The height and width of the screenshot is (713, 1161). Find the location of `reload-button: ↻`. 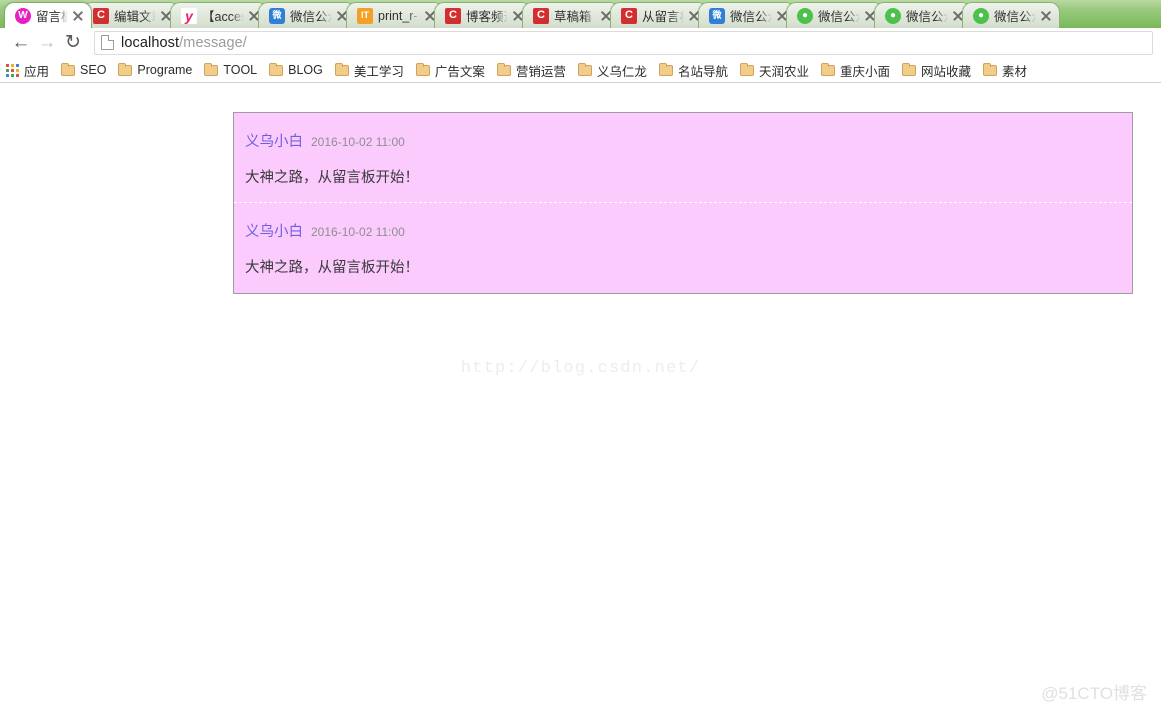

reload-button: ↻ is located at coordinates (73, 43).